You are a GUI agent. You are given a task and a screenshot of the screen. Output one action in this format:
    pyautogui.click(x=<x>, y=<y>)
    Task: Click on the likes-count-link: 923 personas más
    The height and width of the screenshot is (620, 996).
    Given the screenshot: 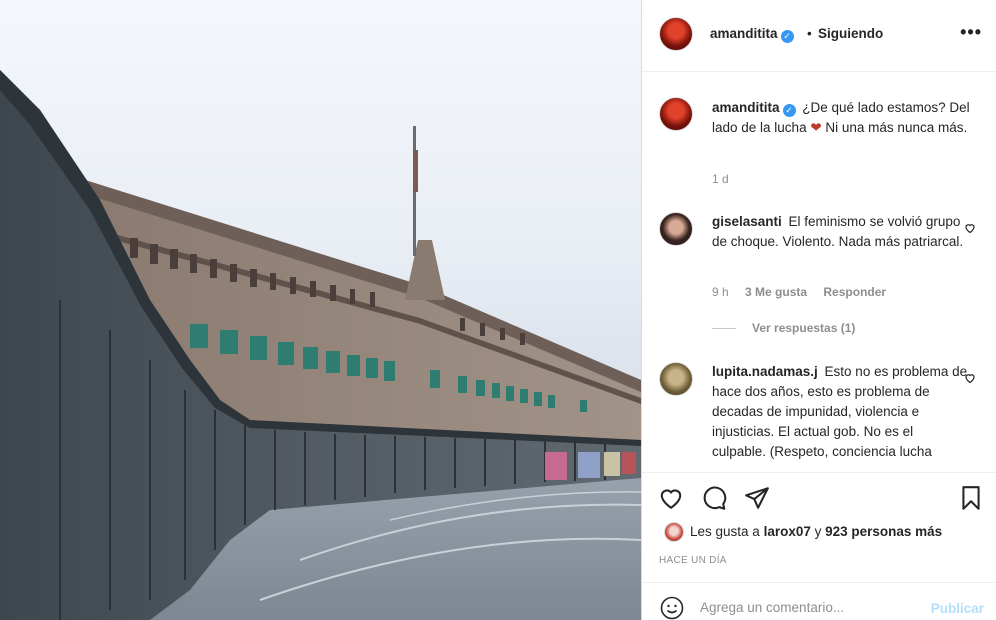 What is the action you would take?
    pyautogui.click(x=883, y=531)
    